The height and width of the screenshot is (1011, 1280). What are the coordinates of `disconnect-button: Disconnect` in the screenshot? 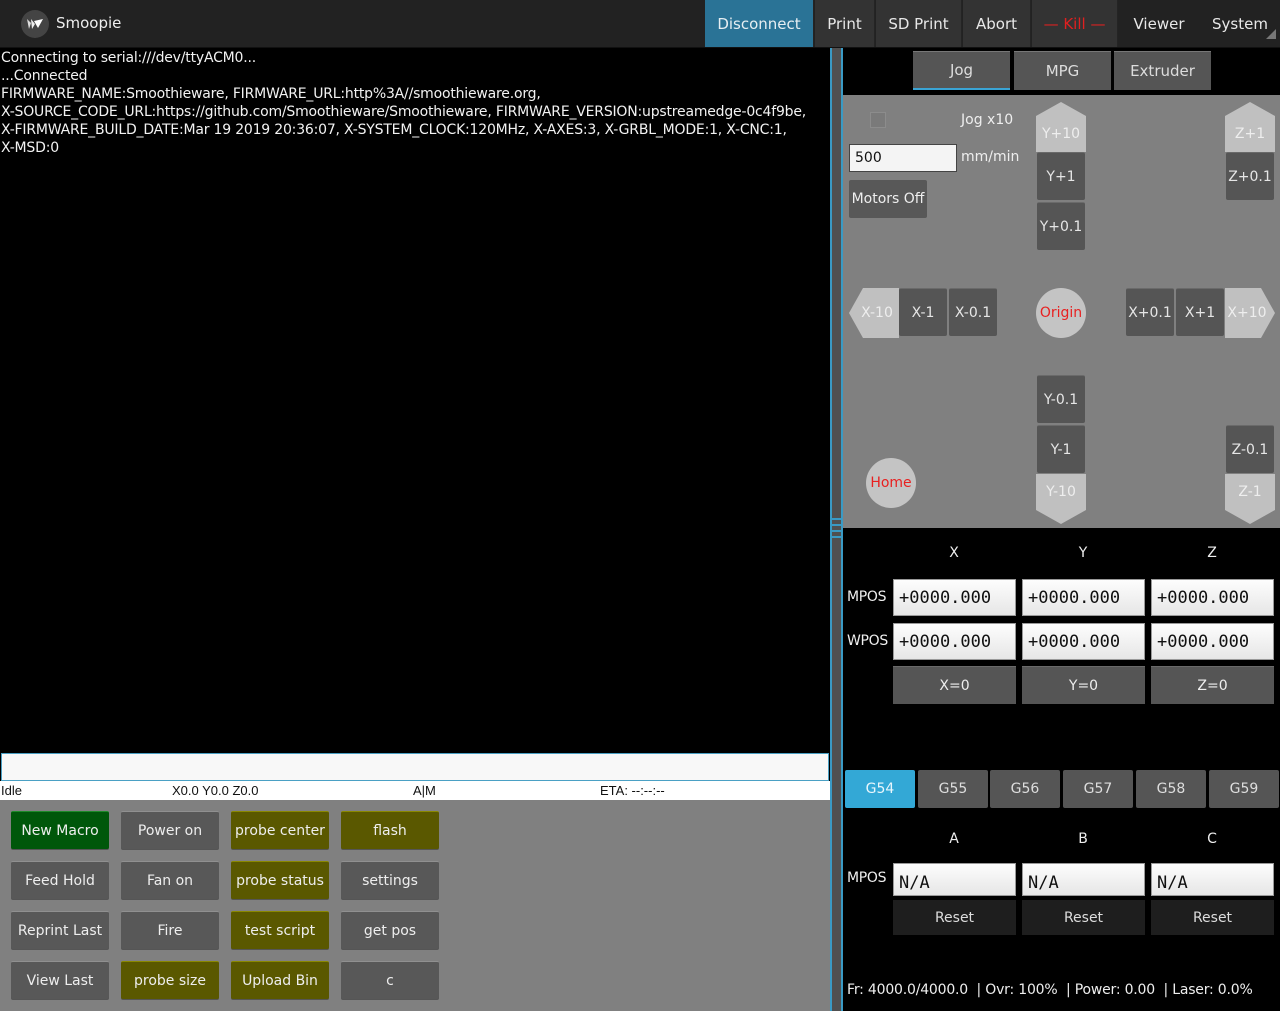 It's located at (759, 23).